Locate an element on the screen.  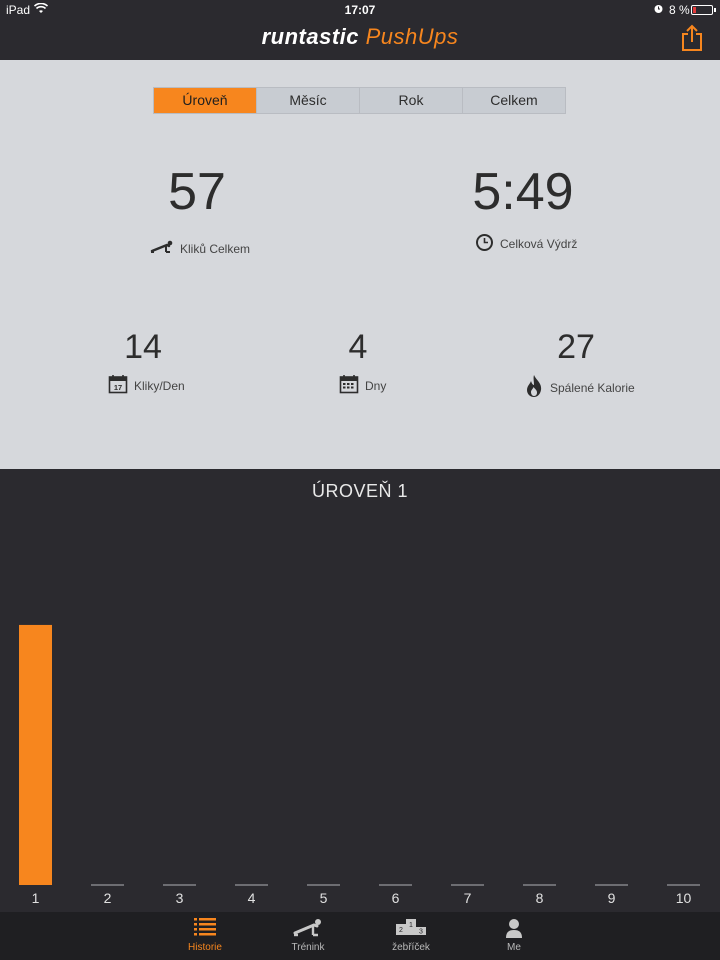
status-time: 17:07 is located at coordinates (360, 10).